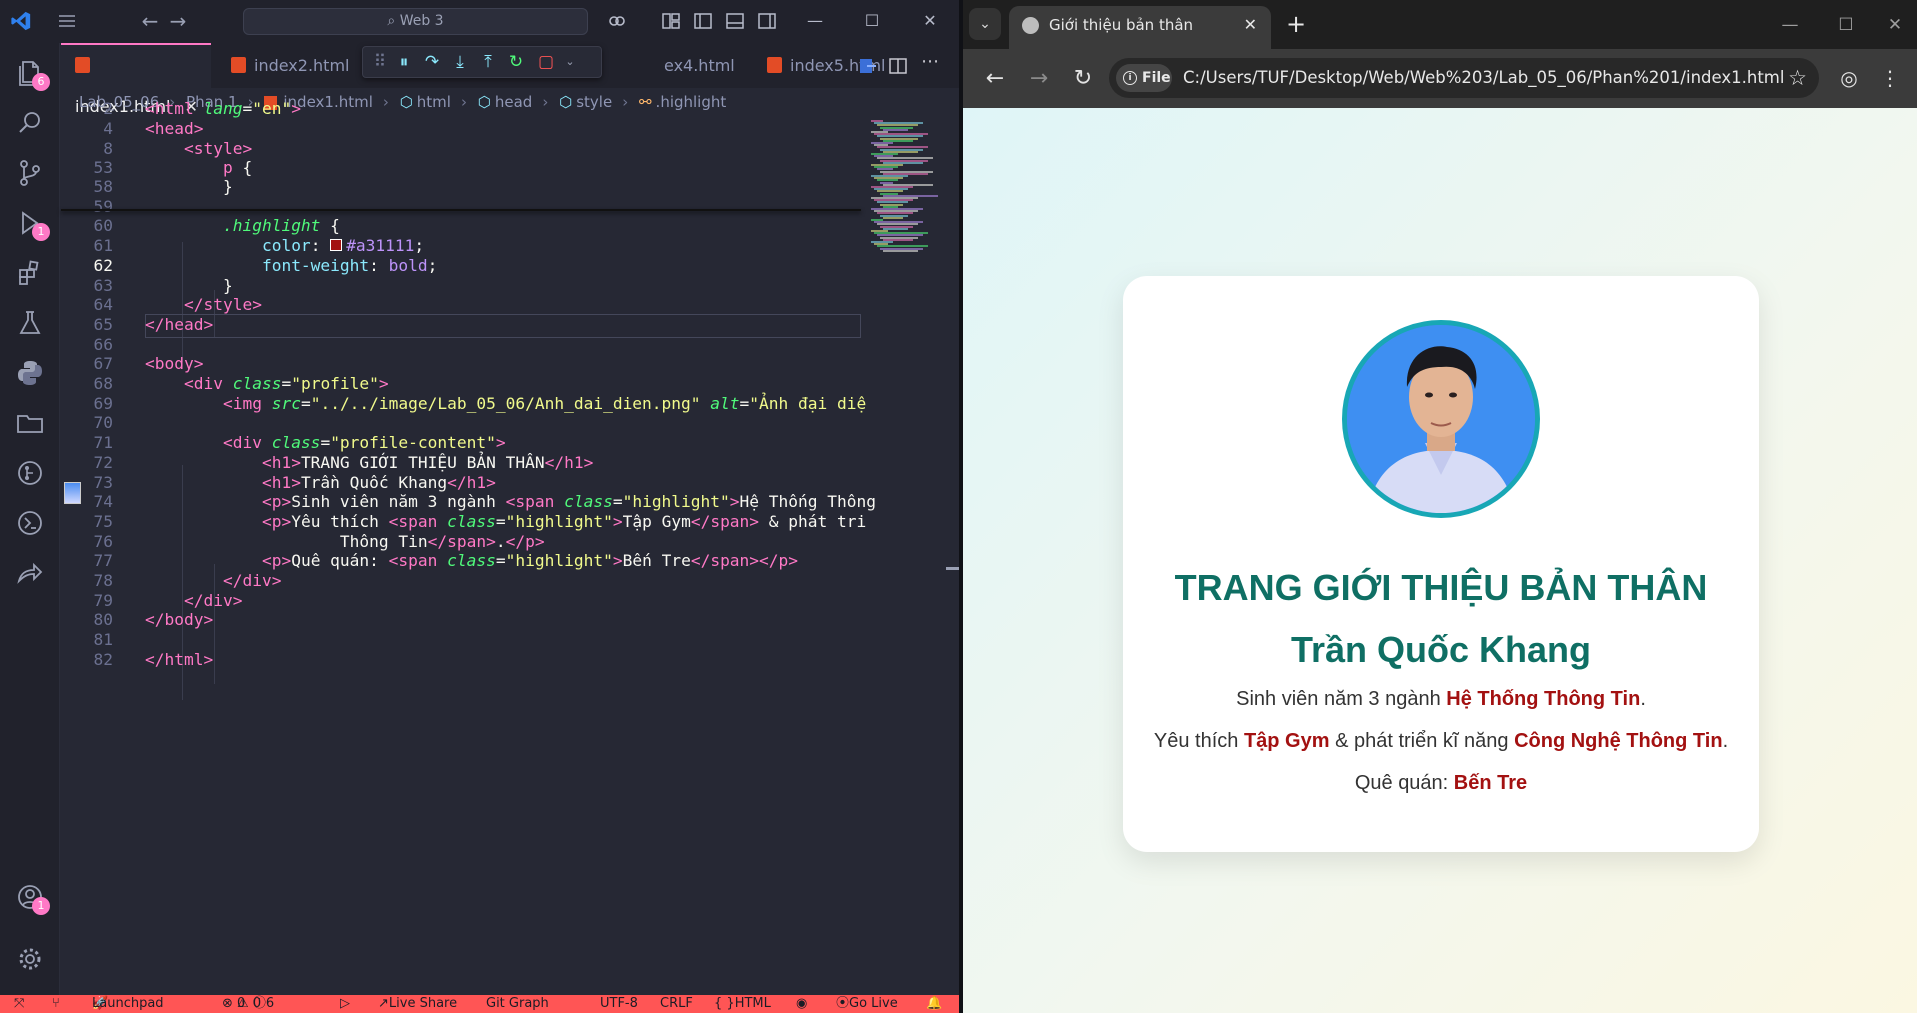 The height and width of the screenshot is (1013, 1917). What do you see at coordinates (676, 1004) in the screenshot?
I see `eol-item: CRLF` at bounding box center [676, 1004].